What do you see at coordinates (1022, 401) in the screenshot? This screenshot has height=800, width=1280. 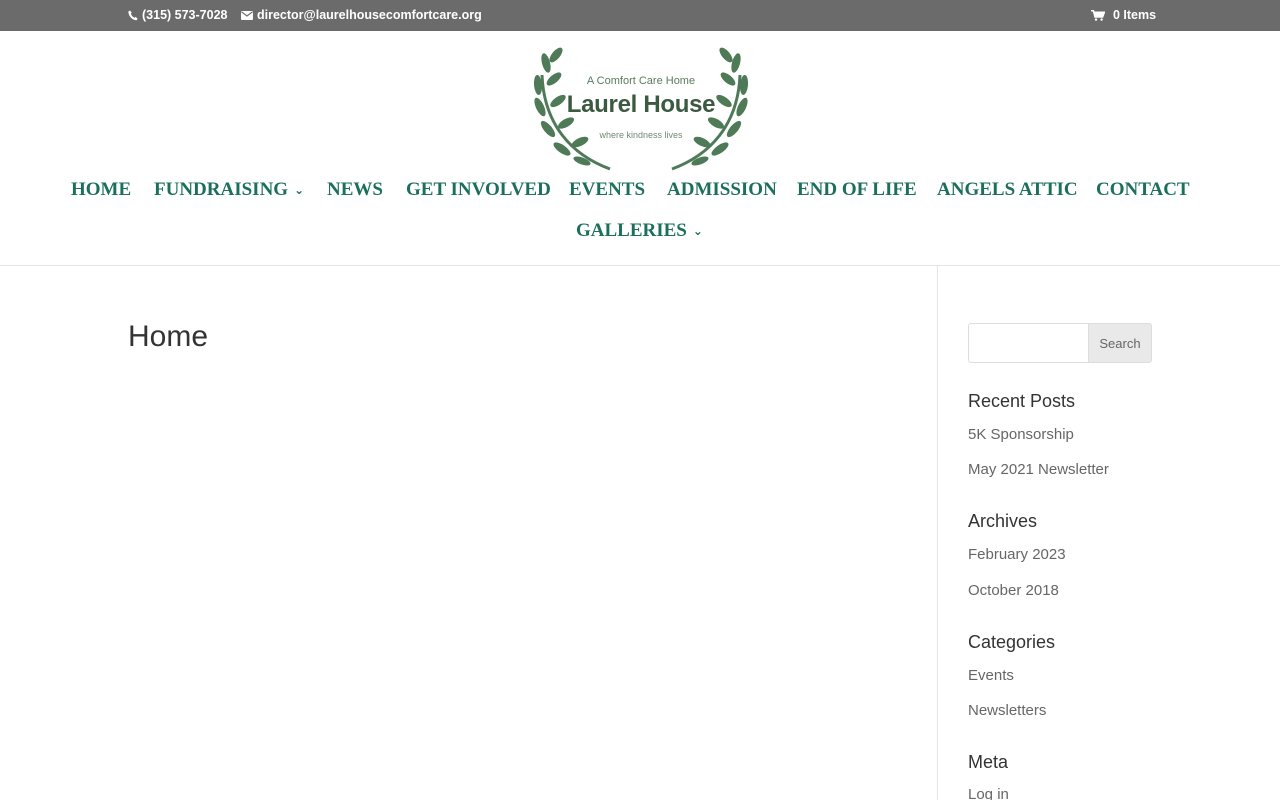 I see `recent-posts-title: Recent Posts` at bounding box center [1022, 401].